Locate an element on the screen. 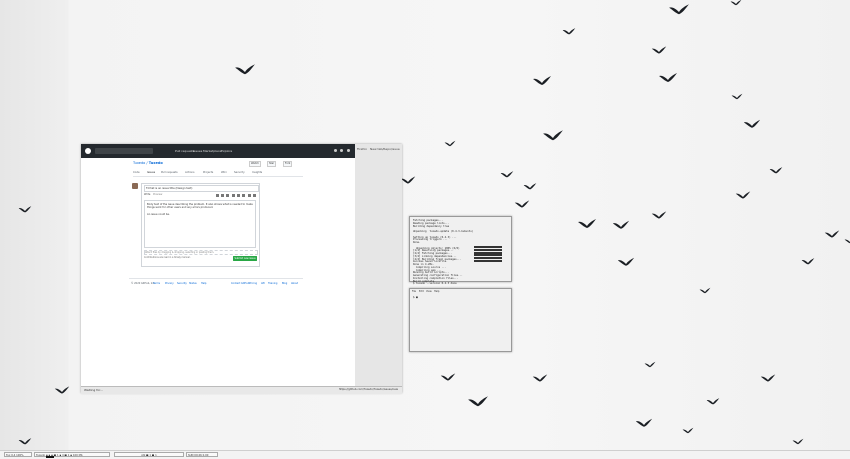 This screenshot has width=850, height=459. tab-write: Write is located at coordinates (147, 194).